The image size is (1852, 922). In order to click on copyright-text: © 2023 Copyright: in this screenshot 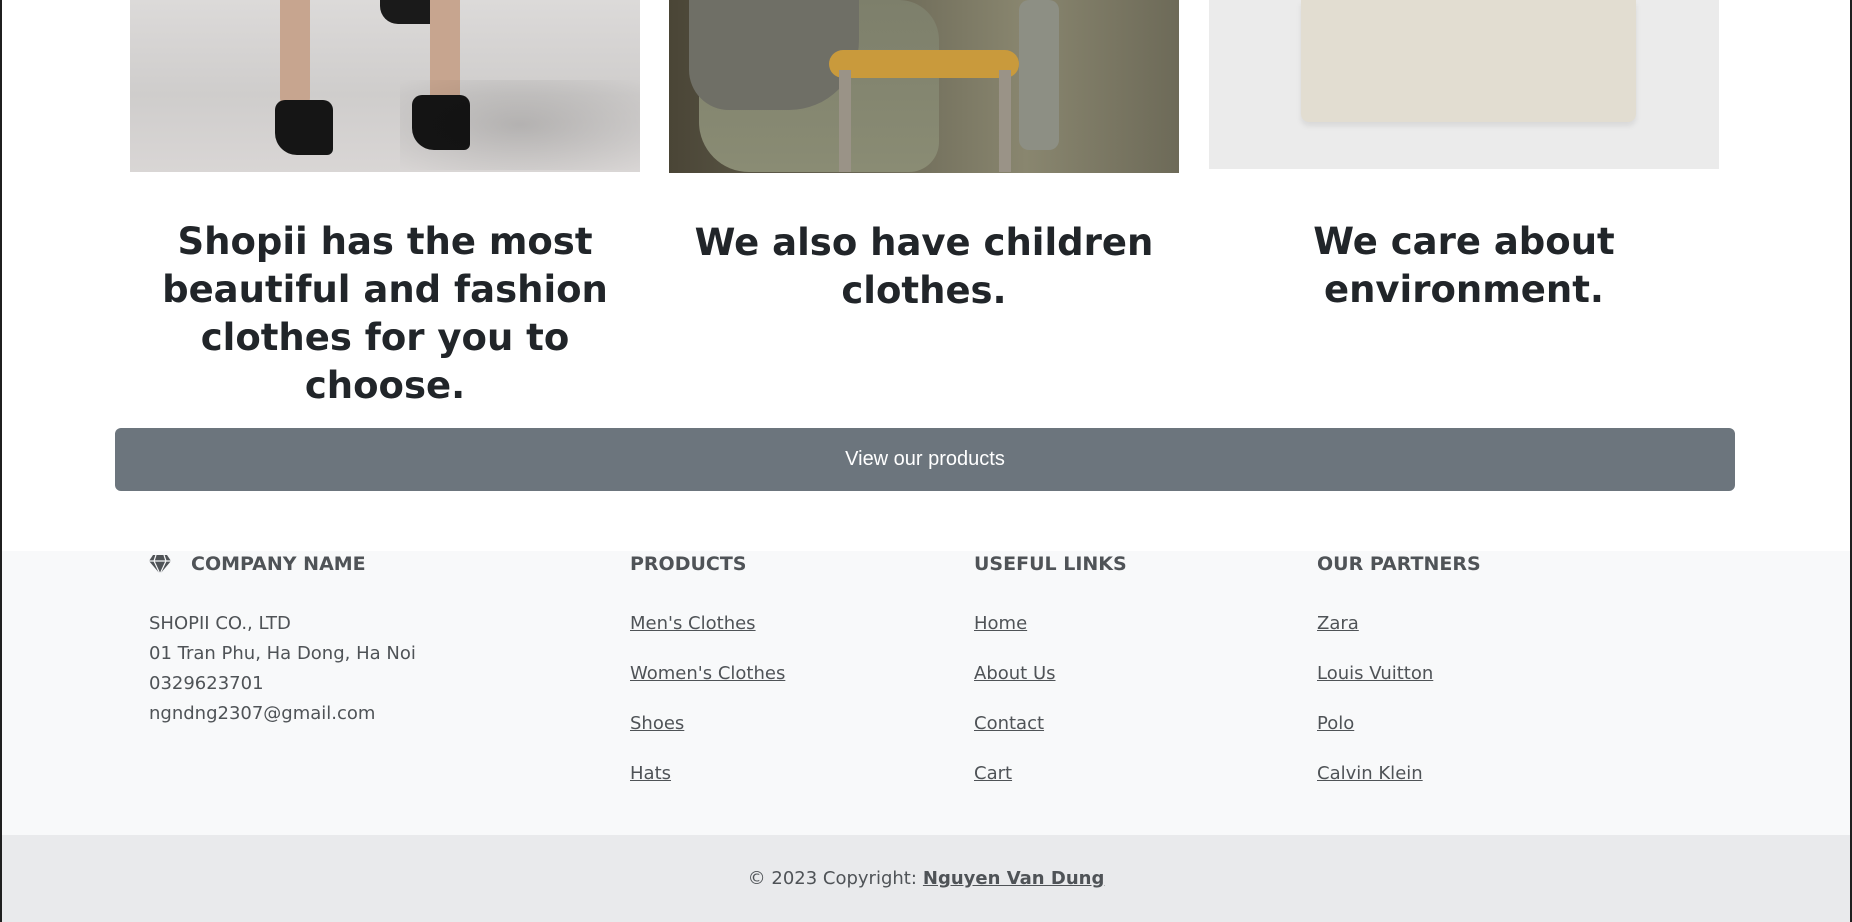, I will do `click(832, 878)`.